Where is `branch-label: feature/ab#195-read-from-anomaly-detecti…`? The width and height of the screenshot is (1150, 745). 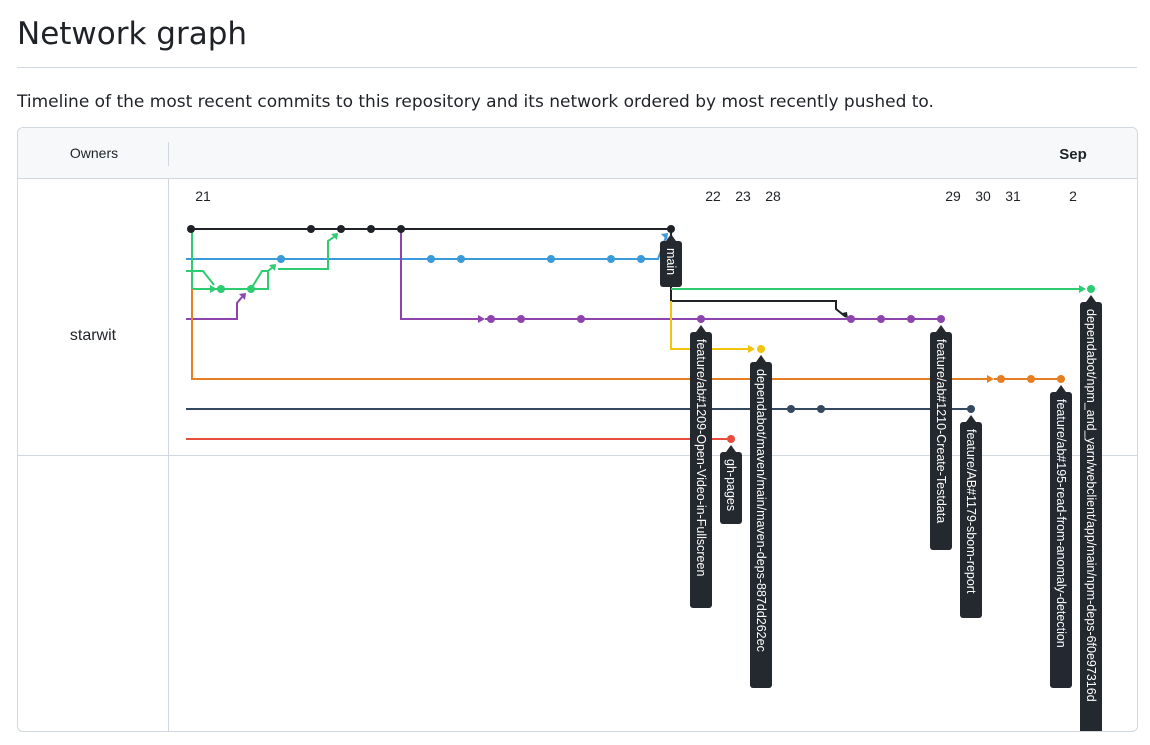 branch-label: feature/ab#195-read-from-anomaly-detecti… is located at coordinates (1061, 536).